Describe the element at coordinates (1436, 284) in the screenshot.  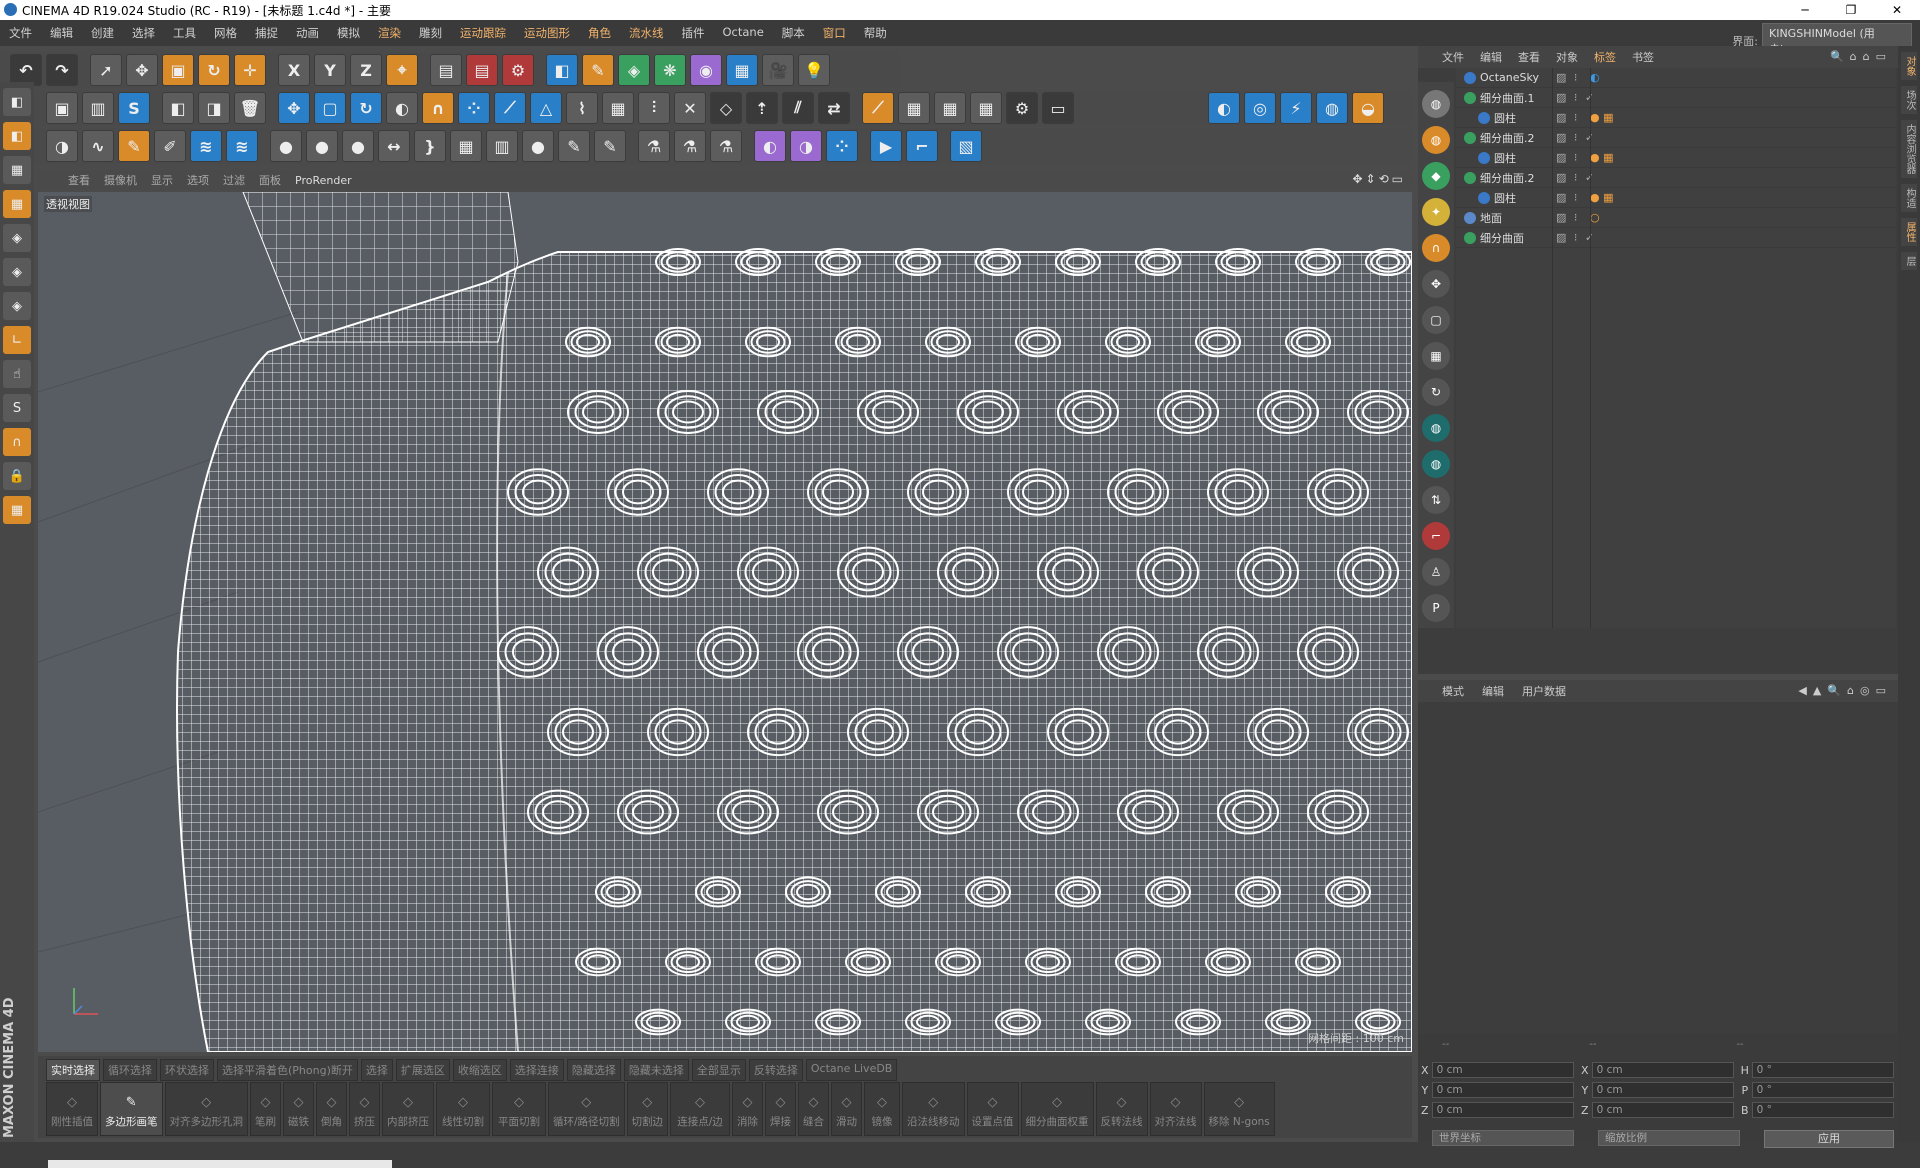
I see `gray-tool-icon: ✥` at that location.